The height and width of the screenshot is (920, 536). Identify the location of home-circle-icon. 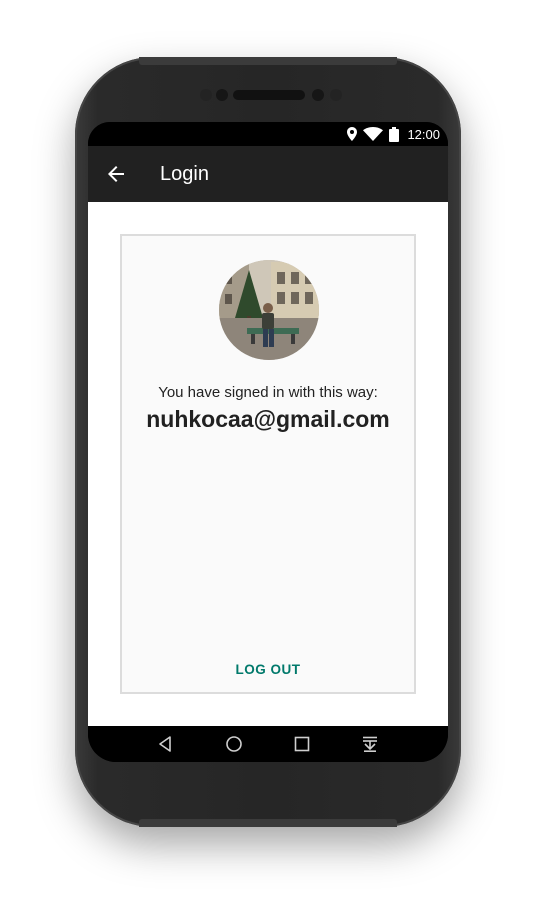
(234, 744).